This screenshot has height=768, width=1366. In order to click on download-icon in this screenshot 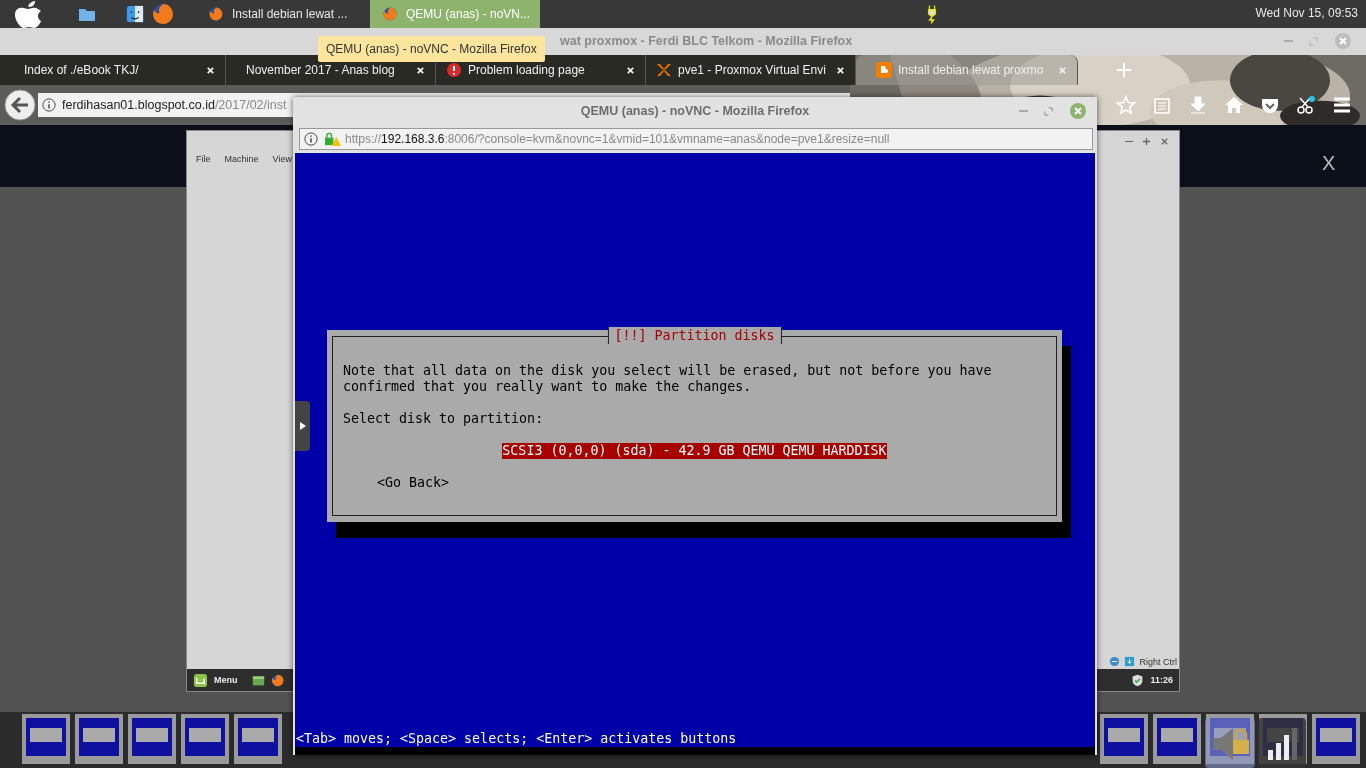, I will do `click(1130, 661)`.